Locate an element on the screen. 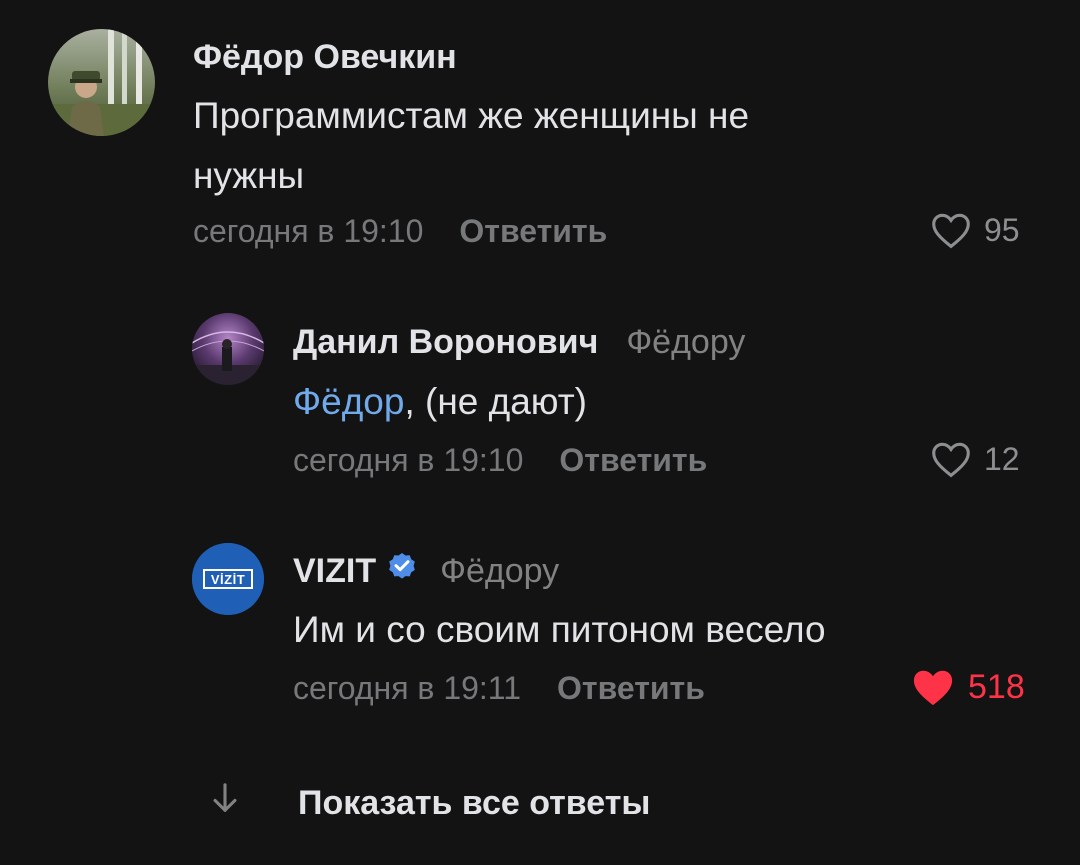 This screenshot has height=865, width=1080. timestamp: сегодня в 19:11 is located at coordinates (407, 688).